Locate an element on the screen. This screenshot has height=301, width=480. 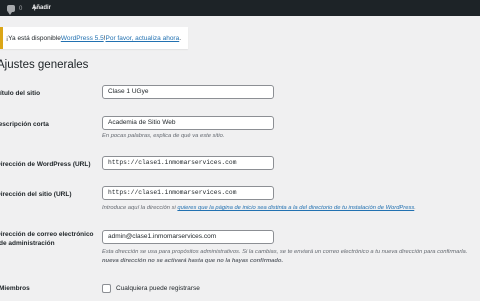
notice-text-after: . is located at coordinates (180, 38).